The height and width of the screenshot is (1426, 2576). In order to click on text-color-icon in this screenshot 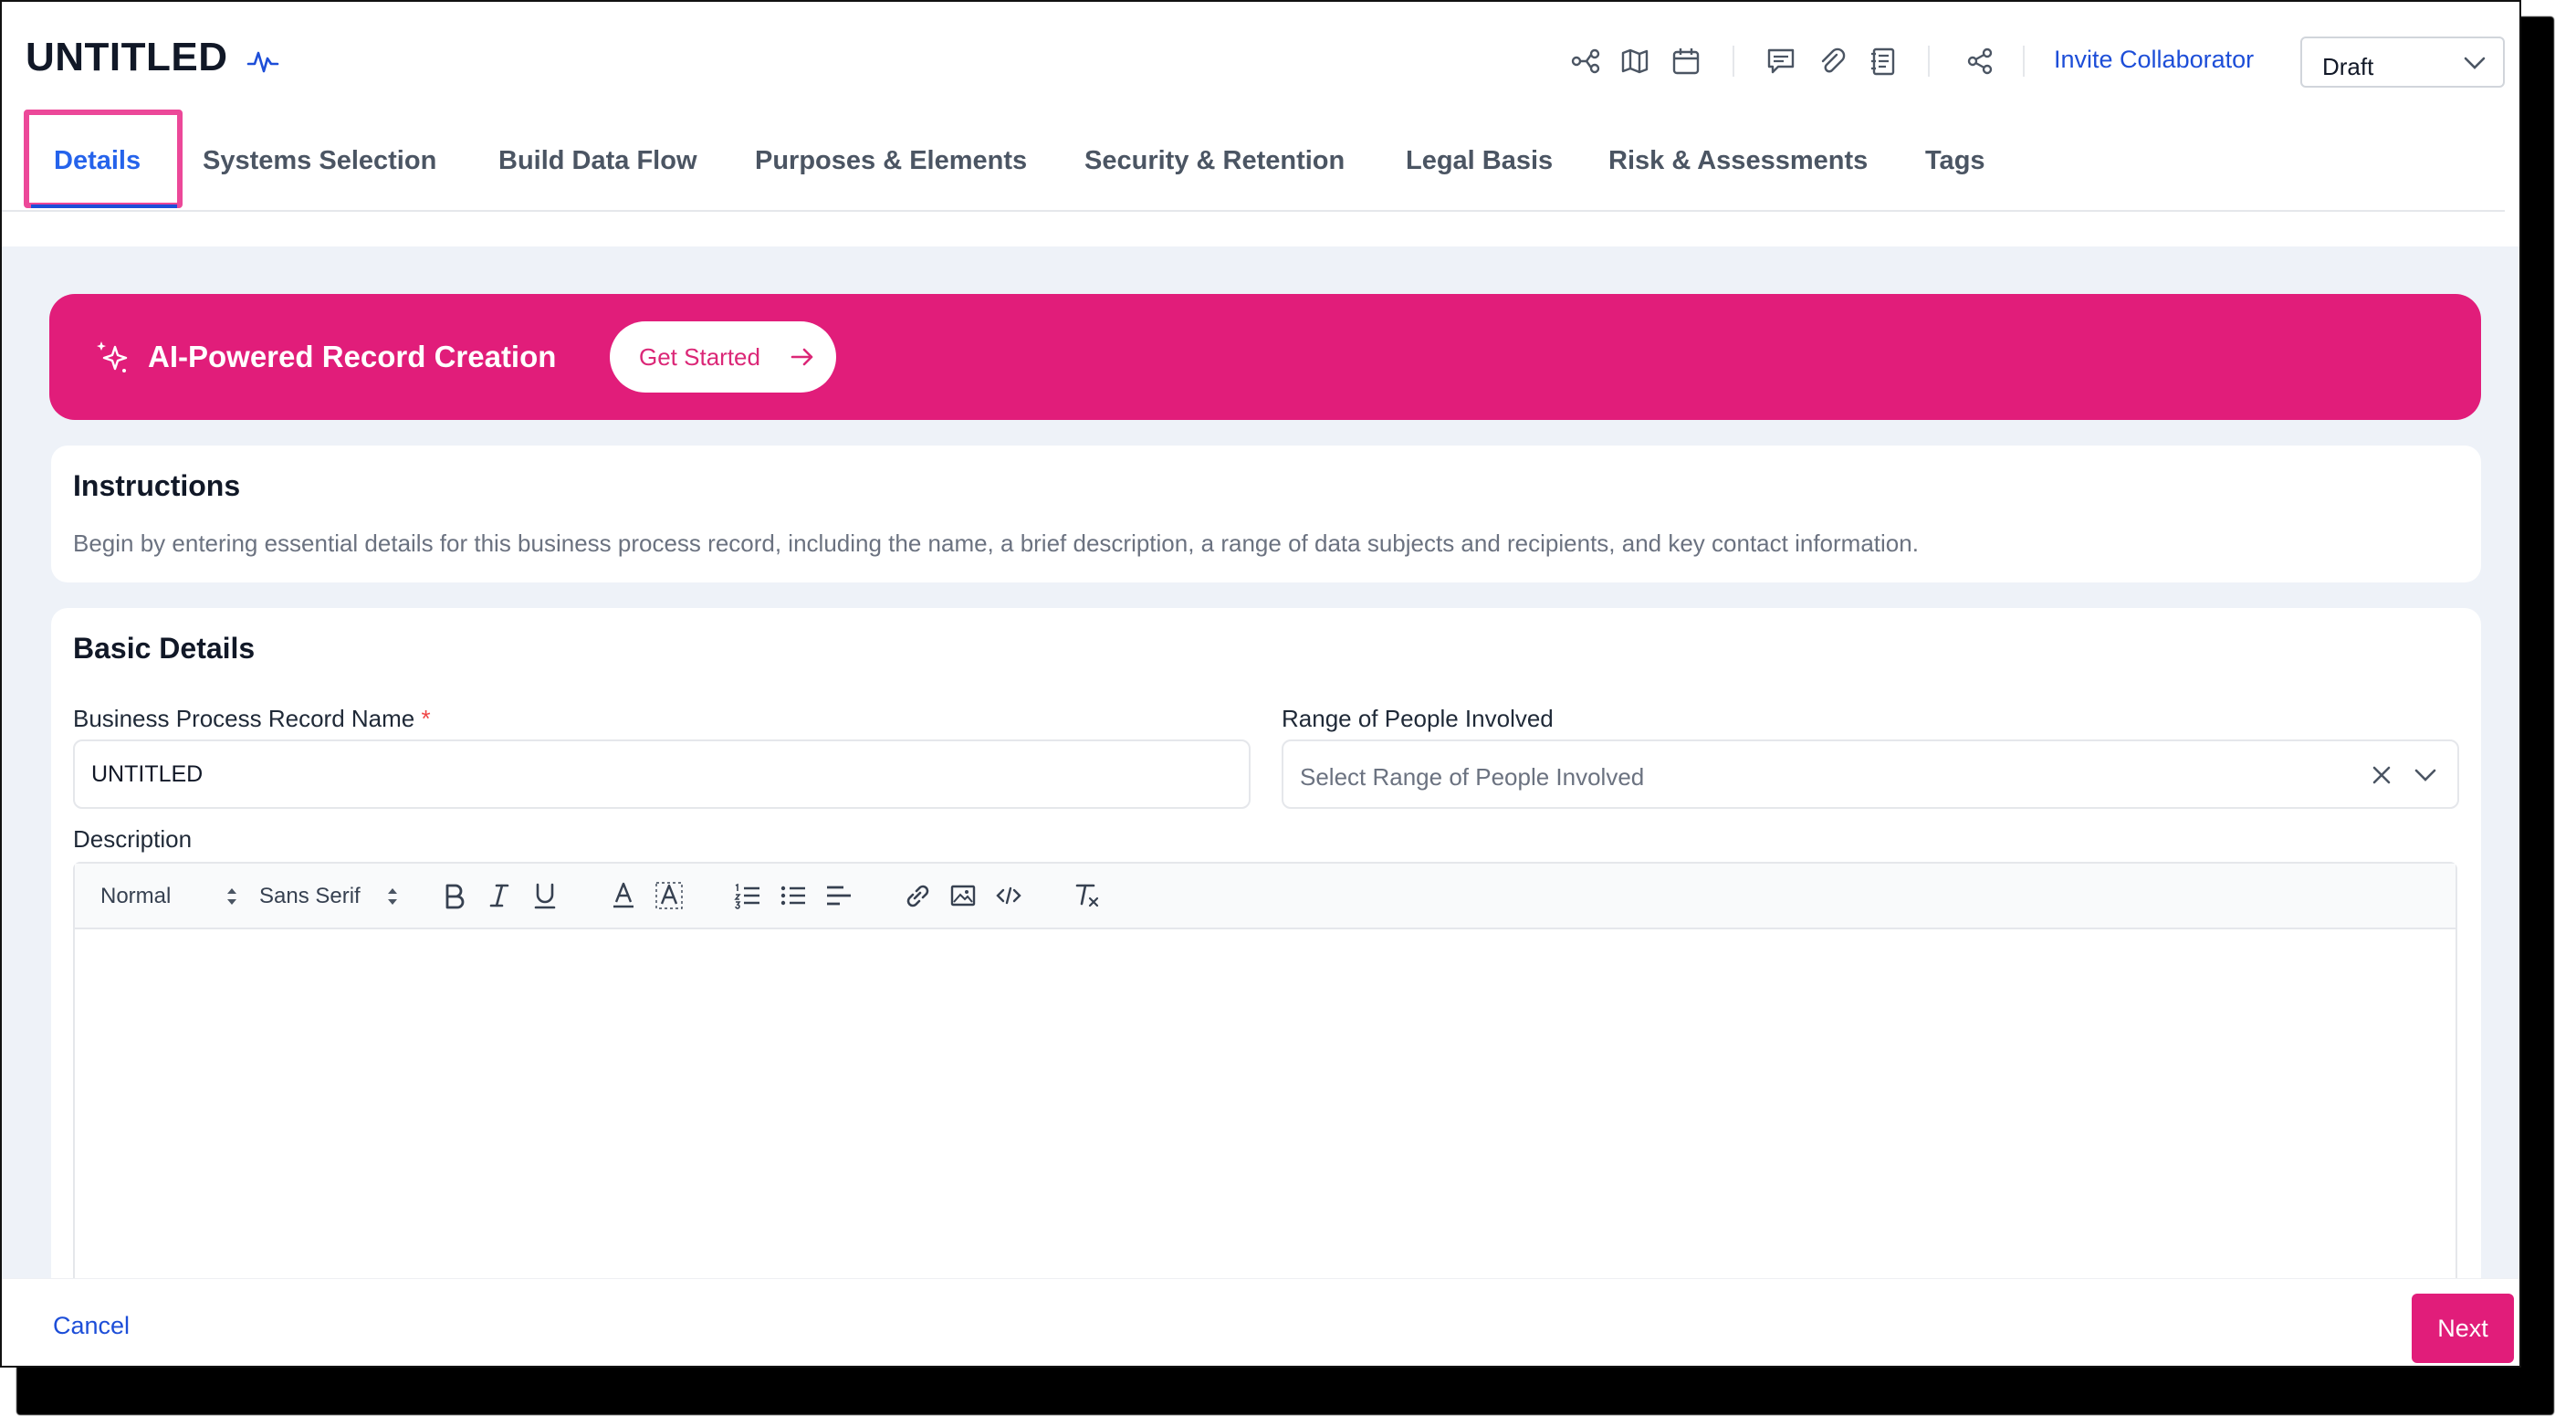, I will do `click(623, 896)`.